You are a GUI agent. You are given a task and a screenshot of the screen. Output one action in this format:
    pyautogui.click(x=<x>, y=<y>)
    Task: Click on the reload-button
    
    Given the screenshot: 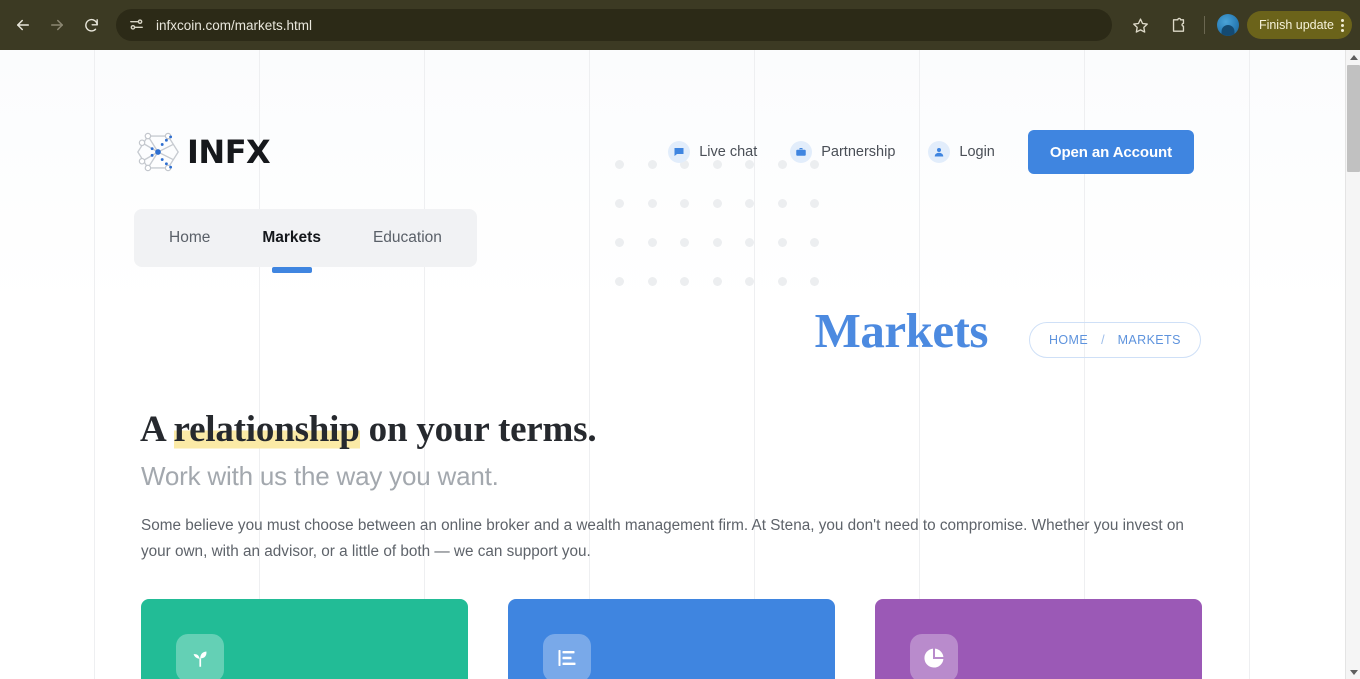 What is the action you would take?
    pyautogui.click(x=91, y=25)
    